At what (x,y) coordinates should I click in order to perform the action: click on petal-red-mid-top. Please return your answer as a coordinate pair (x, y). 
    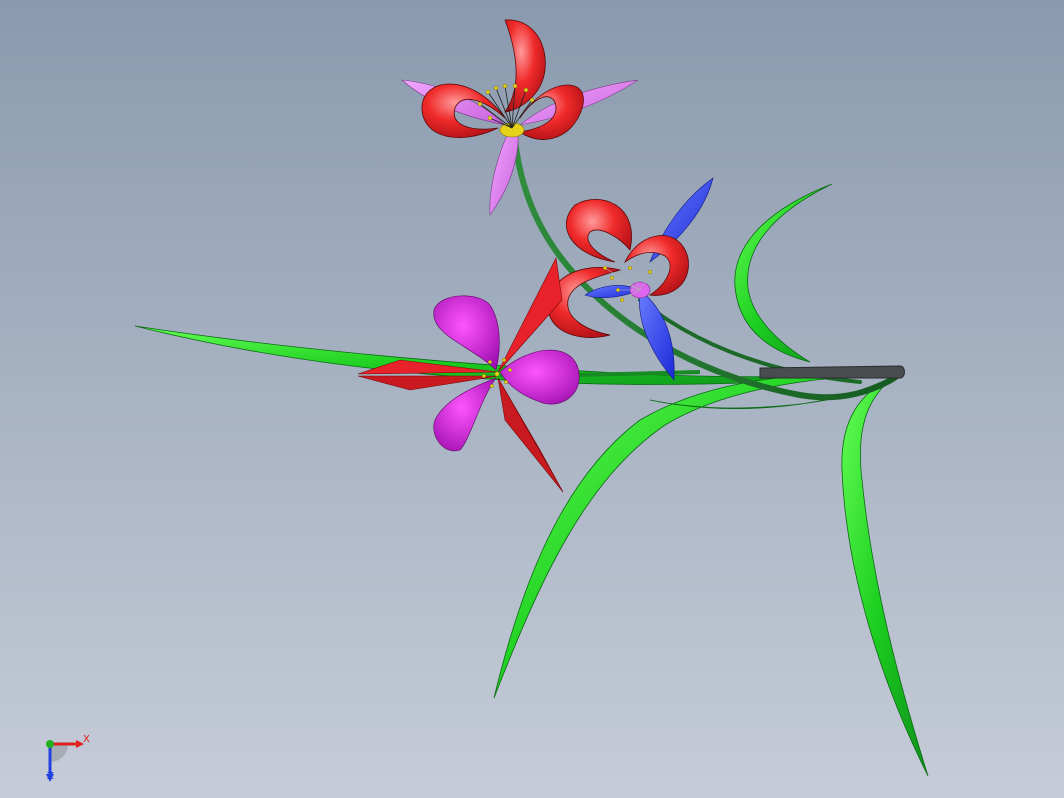
    Looking at the image, I should click on (598, 231).